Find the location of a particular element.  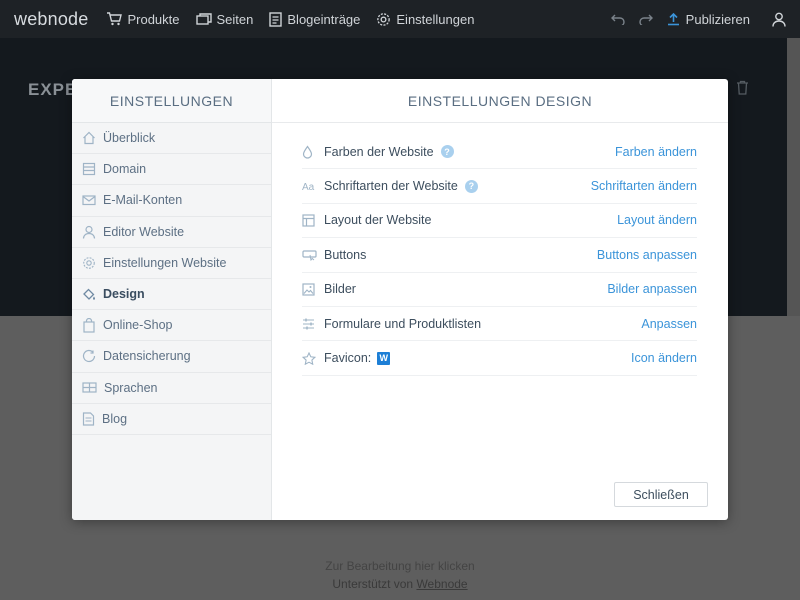

toolbar-right: Publizieren is located at coordinates (698, 19).